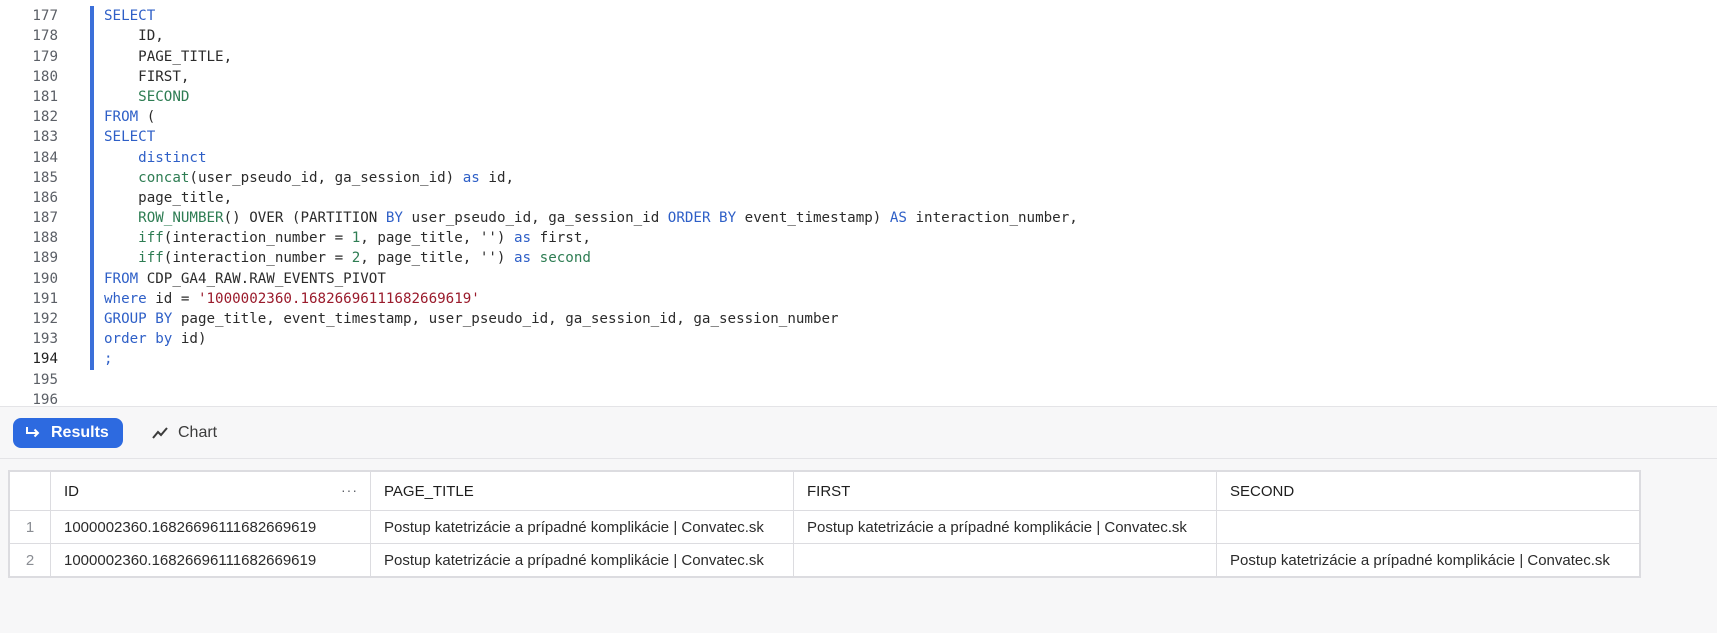 The image size is (1717, 633). I want to click on code-token: first,, so click(561, 238).